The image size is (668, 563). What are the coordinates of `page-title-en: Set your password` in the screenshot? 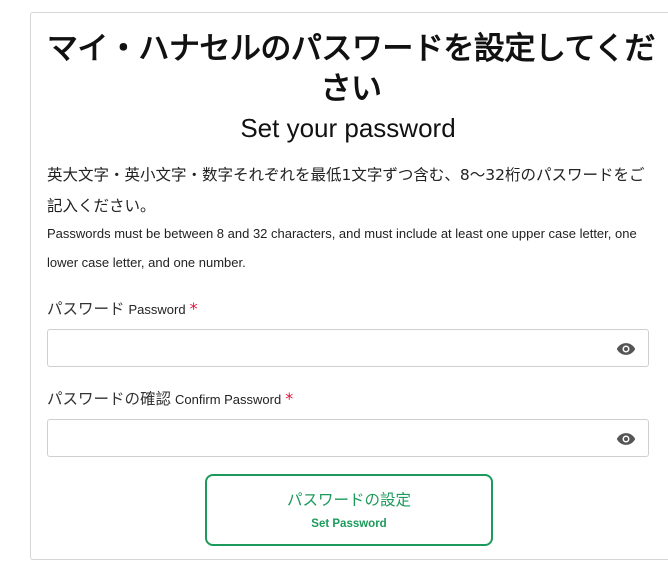 It's located at (348, 128).